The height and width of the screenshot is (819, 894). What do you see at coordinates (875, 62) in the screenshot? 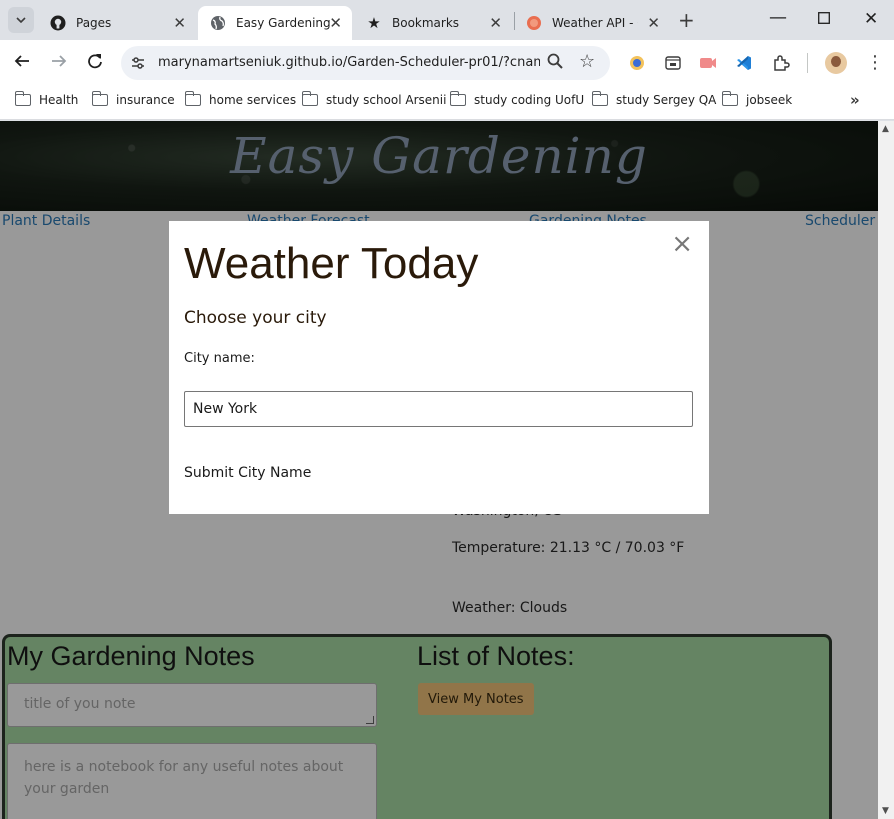
I see `more-menu-icon: ⋮` at bounding box center [875, 62].